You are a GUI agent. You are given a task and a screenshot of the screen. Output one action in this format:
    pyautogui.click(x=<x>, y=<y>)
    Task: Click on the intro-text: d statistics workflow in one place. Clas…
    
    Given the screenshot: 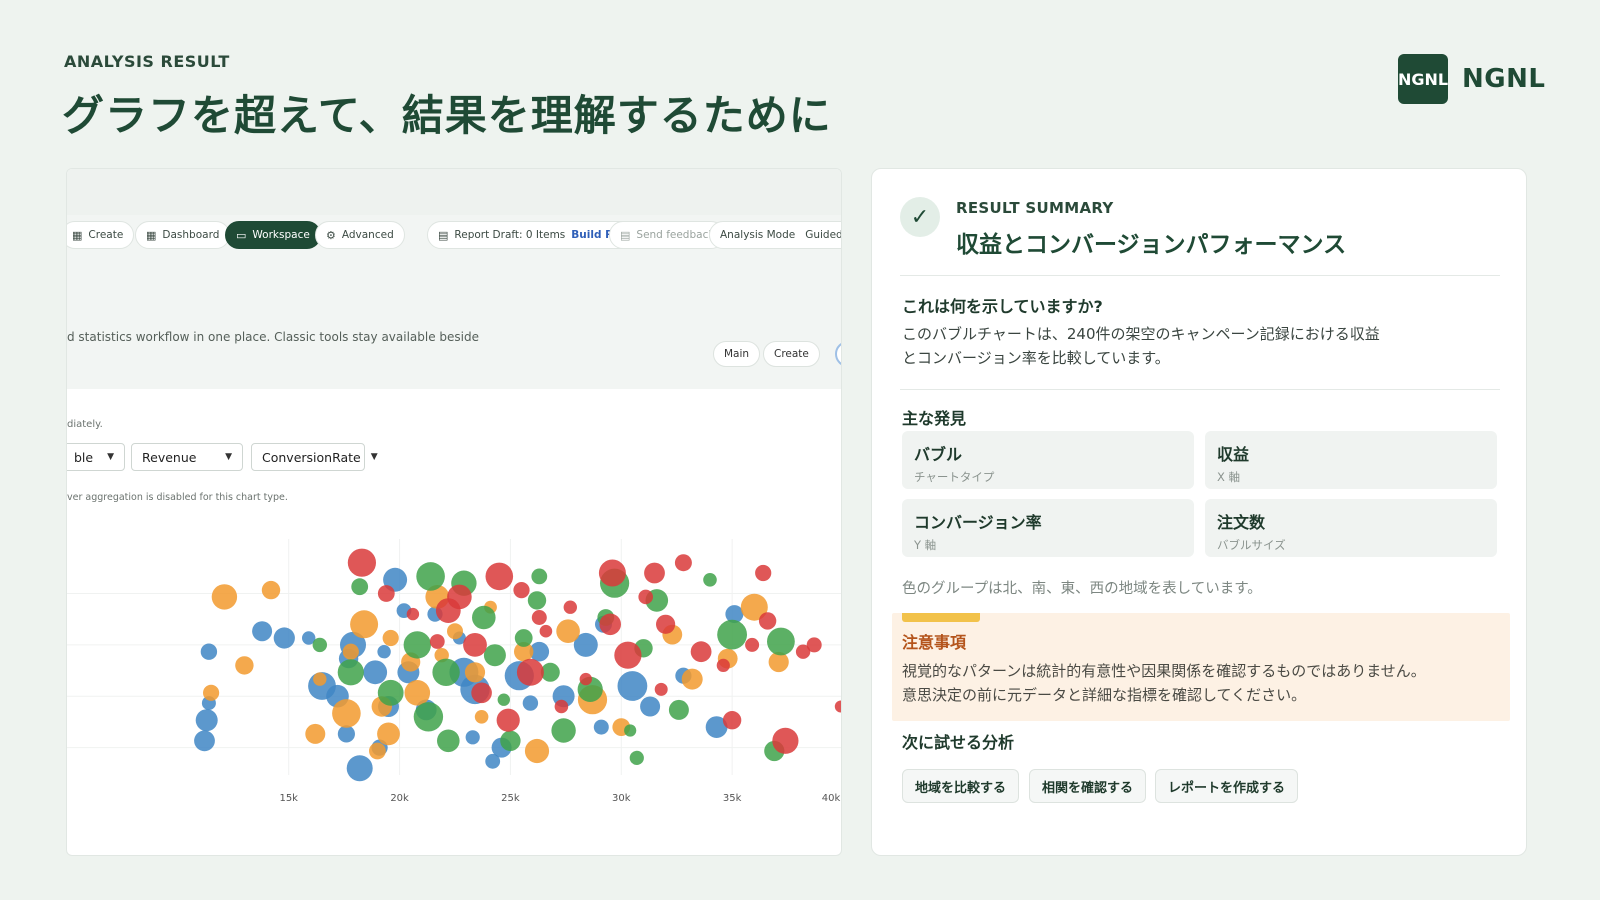 What is the action you would take?
    pyautogui.click(x=273, y=337)
    